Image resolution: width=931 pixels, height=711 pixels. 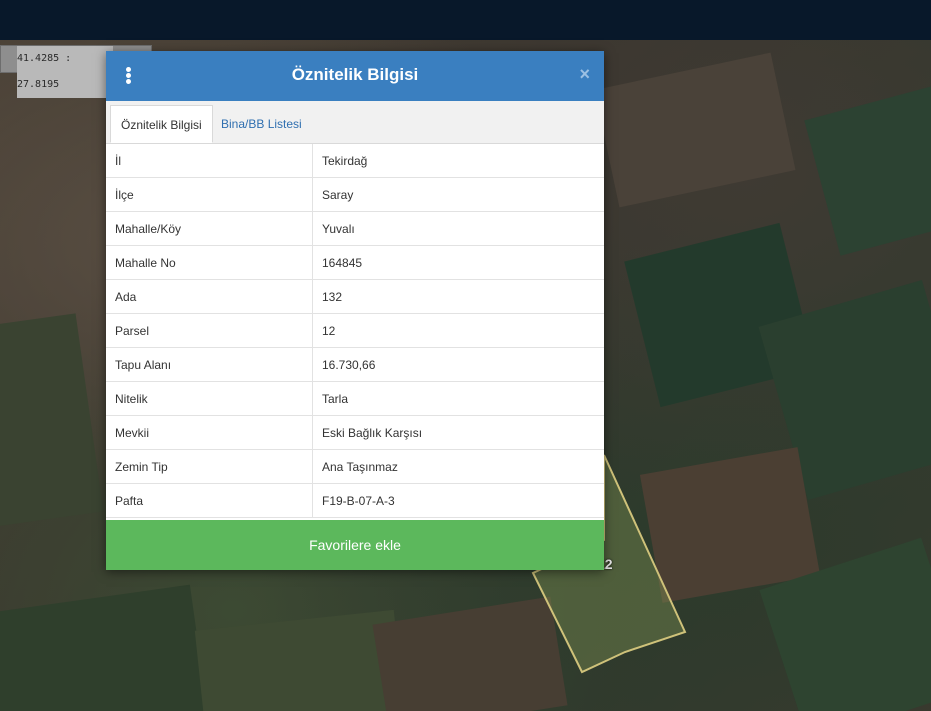 What do you see at coordinates (209, 296) in the screenshot?
I see `row-key: Ada` at bounding box center [209, 296].